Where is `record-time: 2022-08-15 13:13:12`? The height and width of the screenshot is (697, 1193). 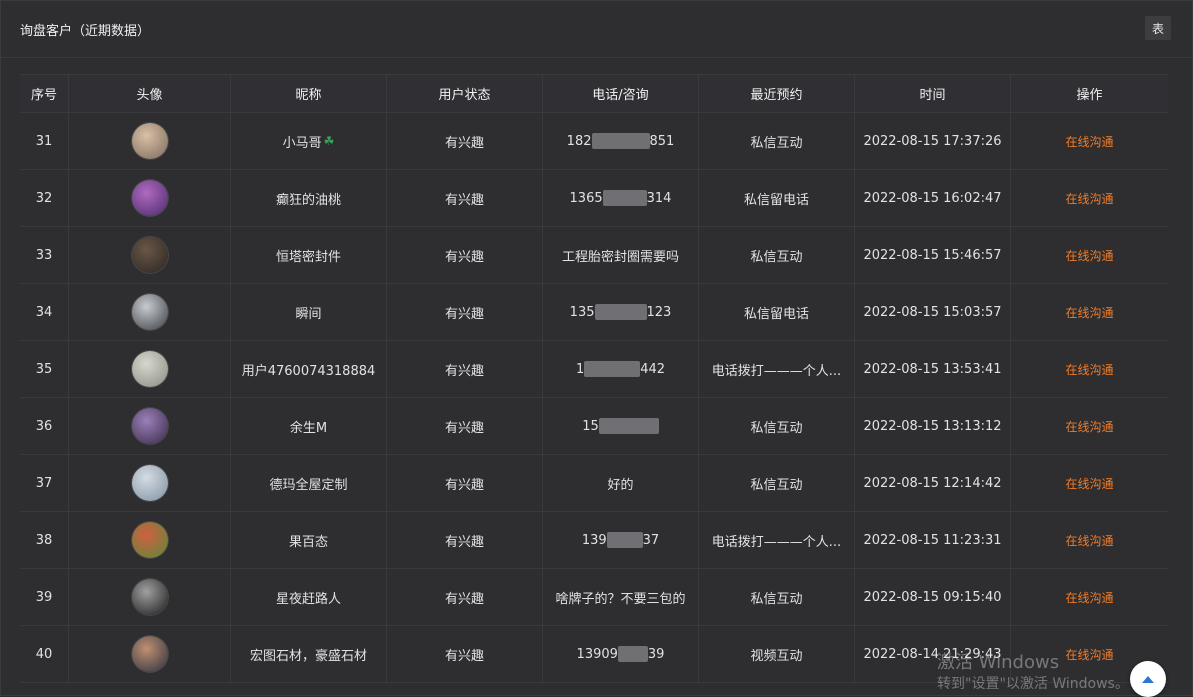 record-time: 2022-08-15 13:13:12 is located at coordinates (933, 426).